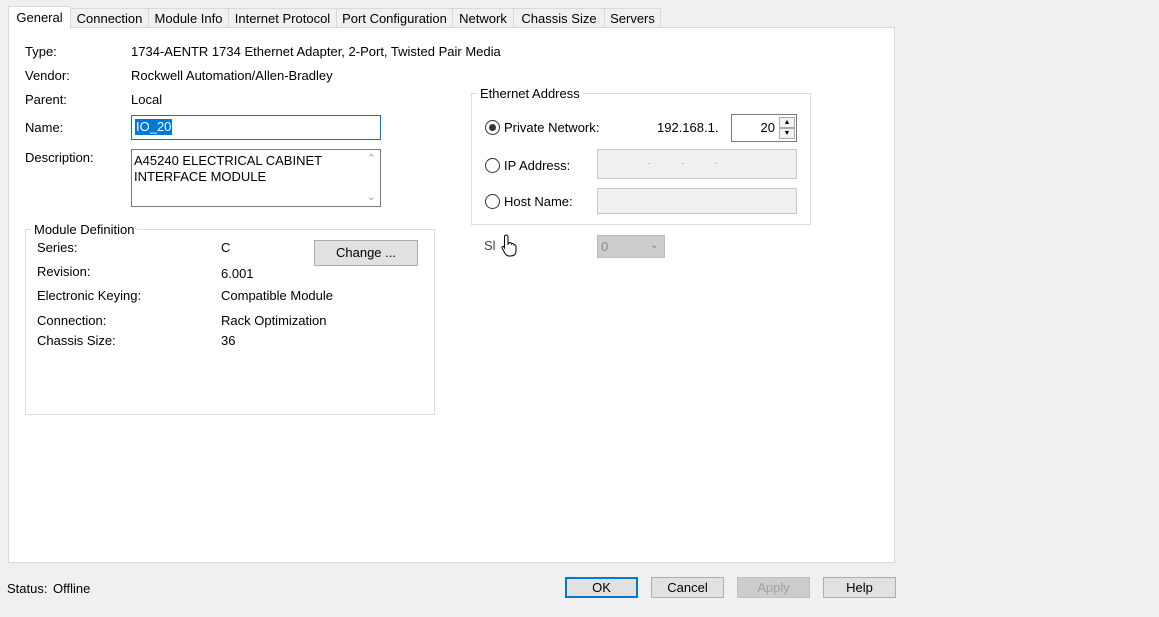 The image size is (1159, 617). Describe the element at coordinates (57, 247) in the screenshot. I see `series-label: Series:` at that location.